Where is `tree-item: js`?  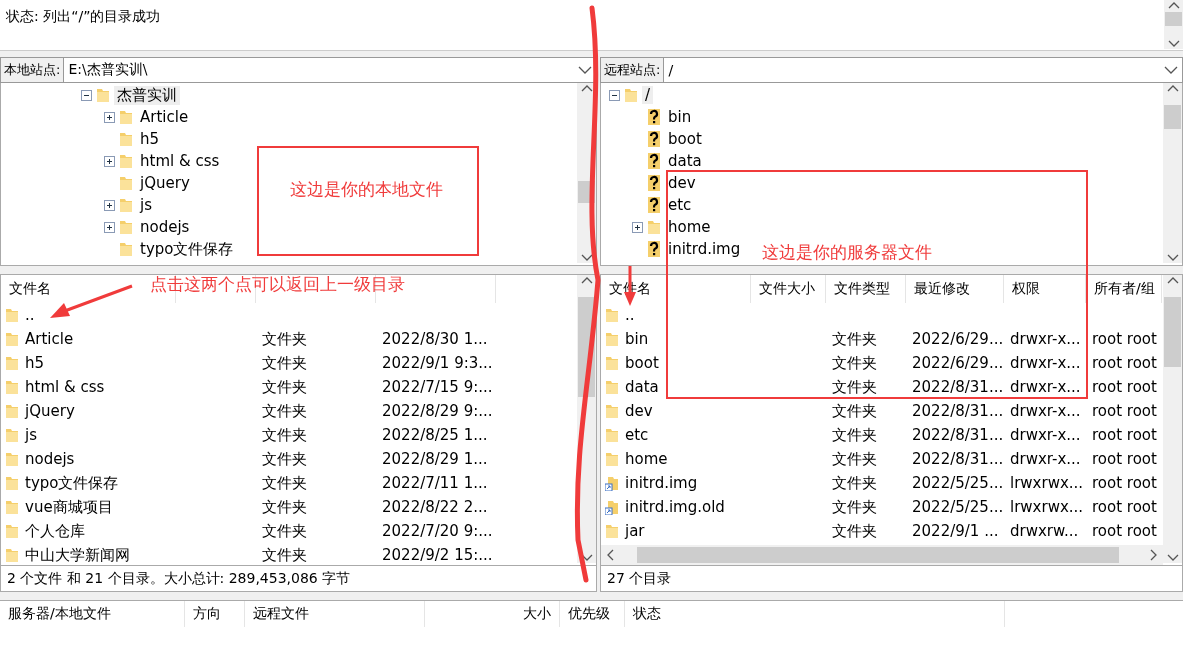
tree-item: js is located at coordinates (146, 205).